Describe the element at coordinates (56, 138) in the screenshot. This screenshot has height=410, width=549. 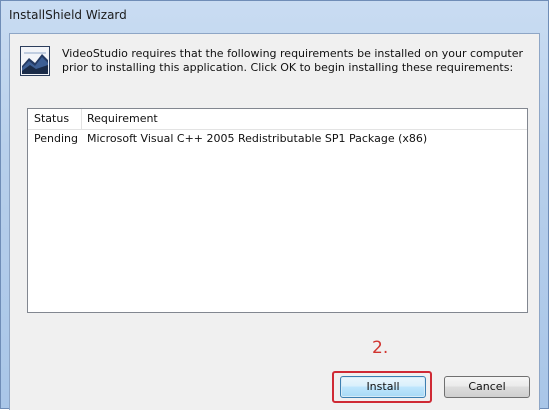
I see `list-item-status: Pending` at that location.